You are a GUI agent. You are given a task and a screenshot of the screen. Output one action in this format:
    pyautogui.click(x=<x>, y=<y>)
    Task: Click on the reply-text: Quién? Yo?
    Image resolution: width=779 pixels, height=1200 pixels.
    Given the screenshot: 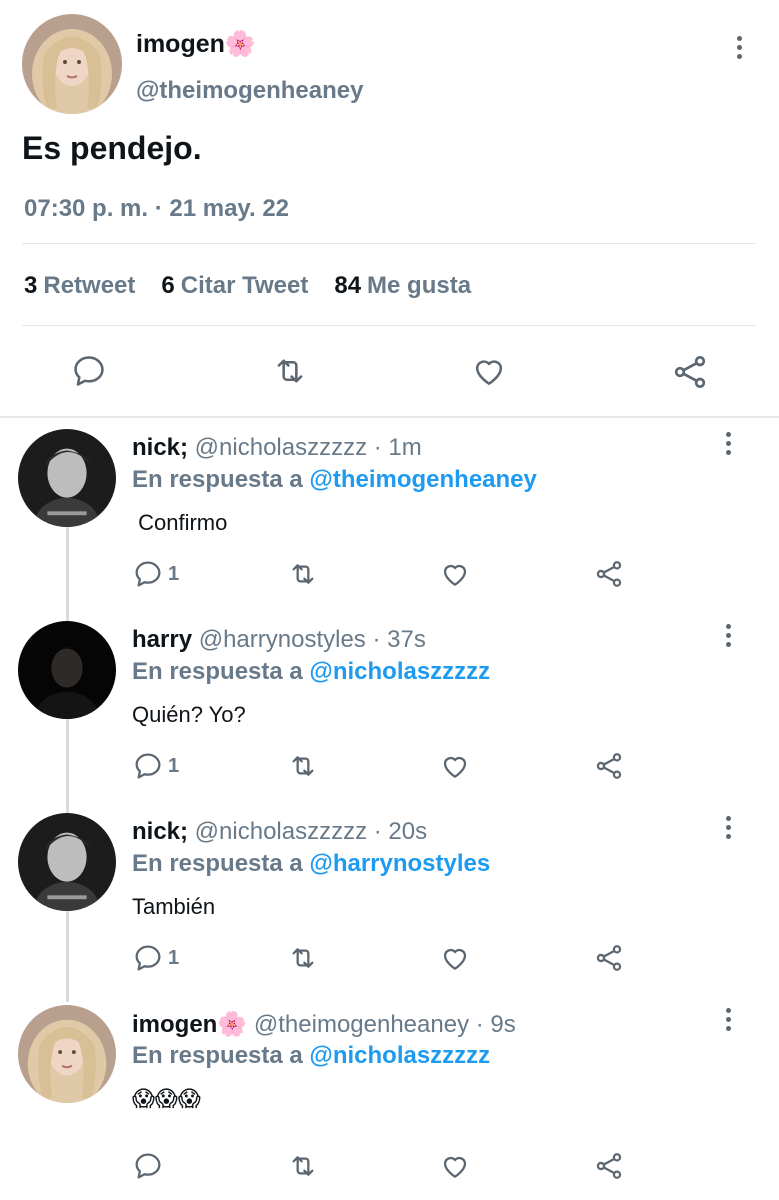 What is the action you would take?
    pyautogui.click(x=189, y=714)
    